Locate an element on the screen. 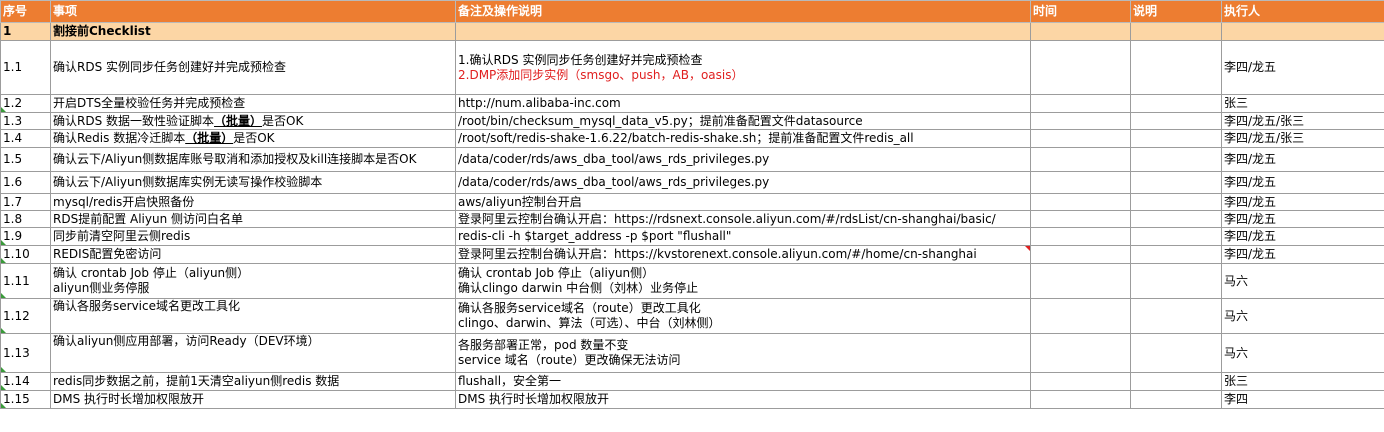  note-cell: flushall，安全第一 is located at coordinates (743, 381).